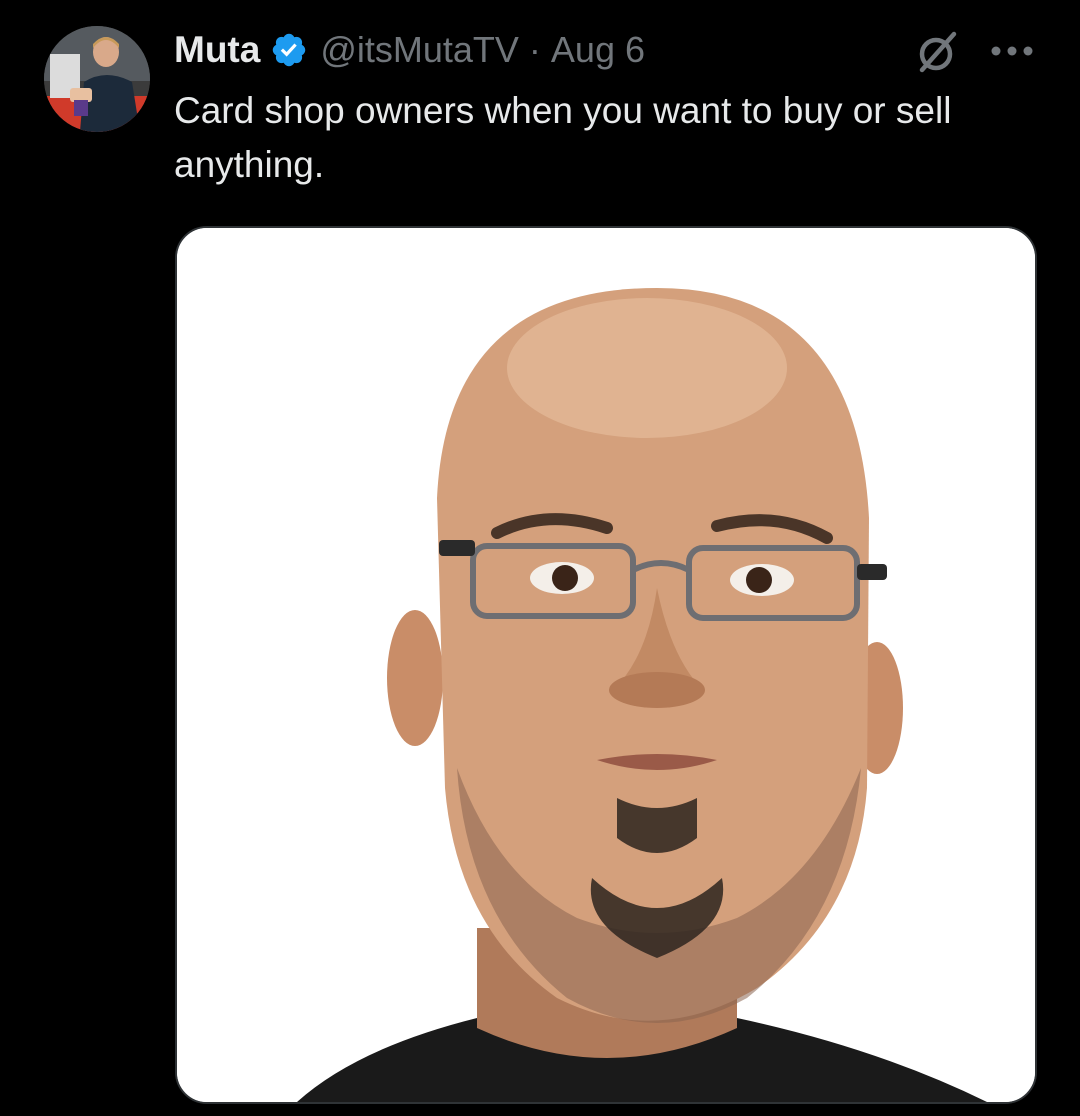 The width and height of the screenshot is (1080, 1116). What do you see at coordinates (217, 50) in the screenshot?
I see `author-name: Muta` at bounding box center [217, 50].